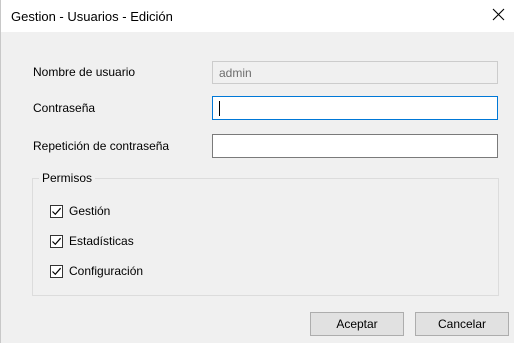 This screenshot has width=514, height=343. I want to click on permission-label: Gestión, so click(90, 211).